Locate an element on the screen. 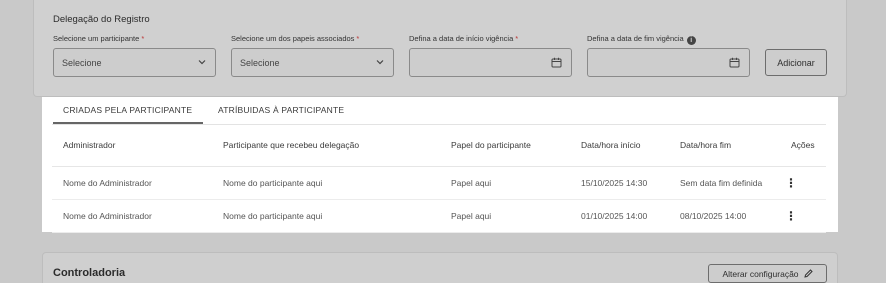 This screenshot has width=886, height=283. controladoria-title: Controladoria is located at coordinates (89, 273).